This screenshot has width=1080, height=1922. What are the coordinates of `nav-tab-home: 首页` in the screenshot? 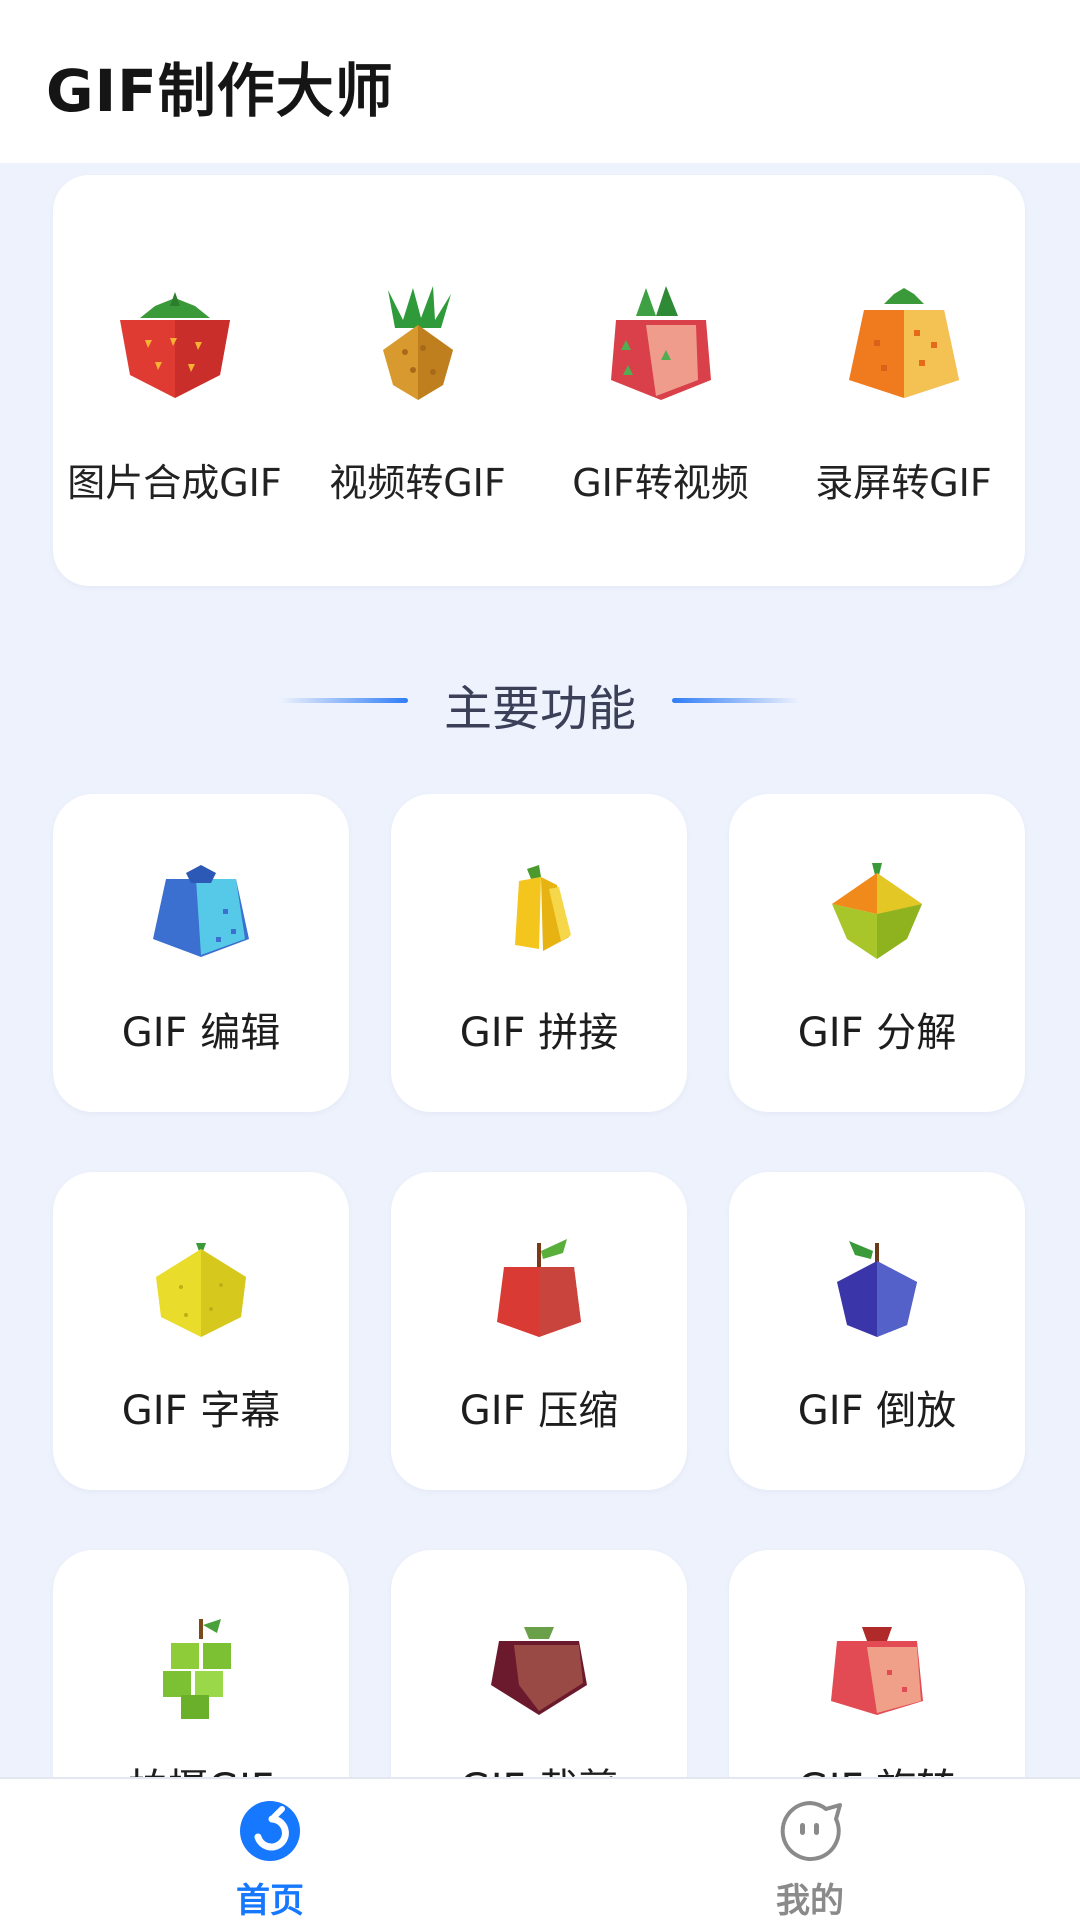 It's located at (270, 1850).